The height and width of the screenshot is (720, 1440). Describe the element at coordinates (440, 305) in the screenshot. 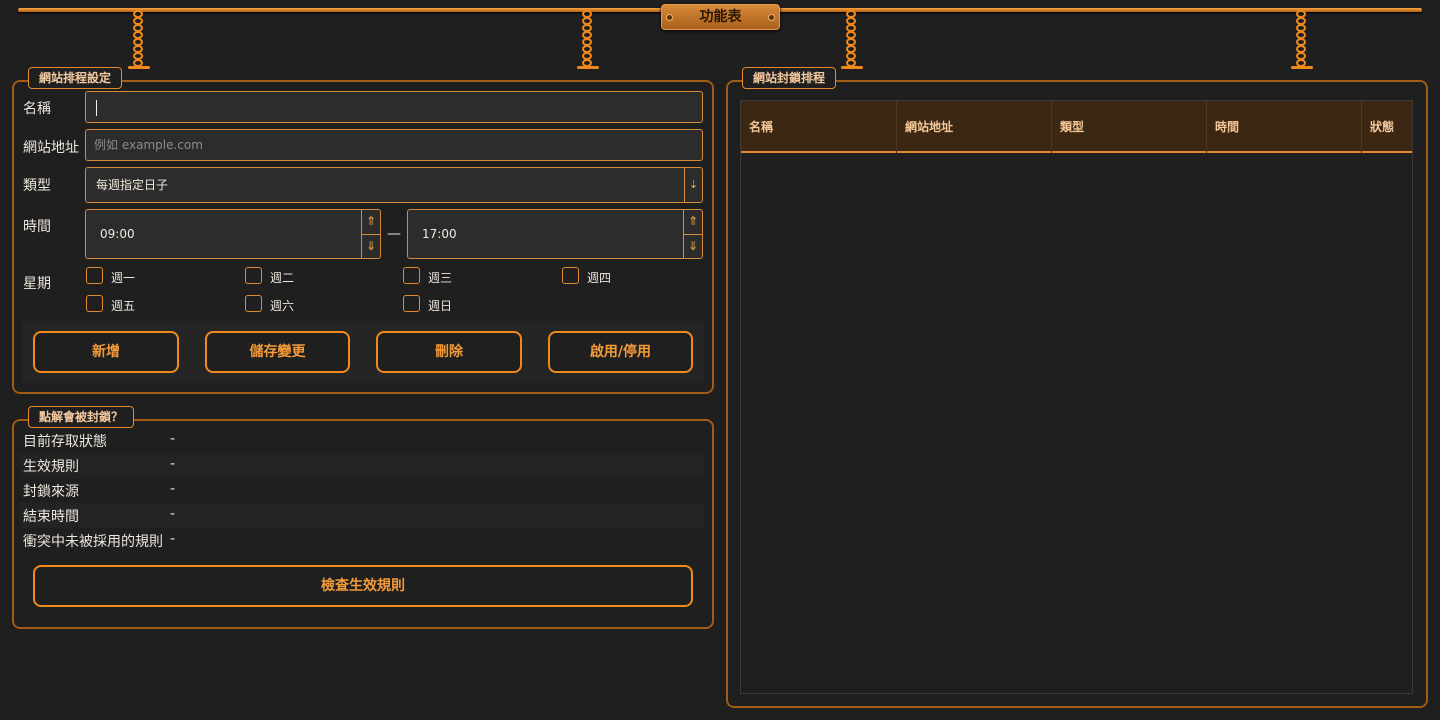

I see `checkbox-sun-label: 週日` at that location.